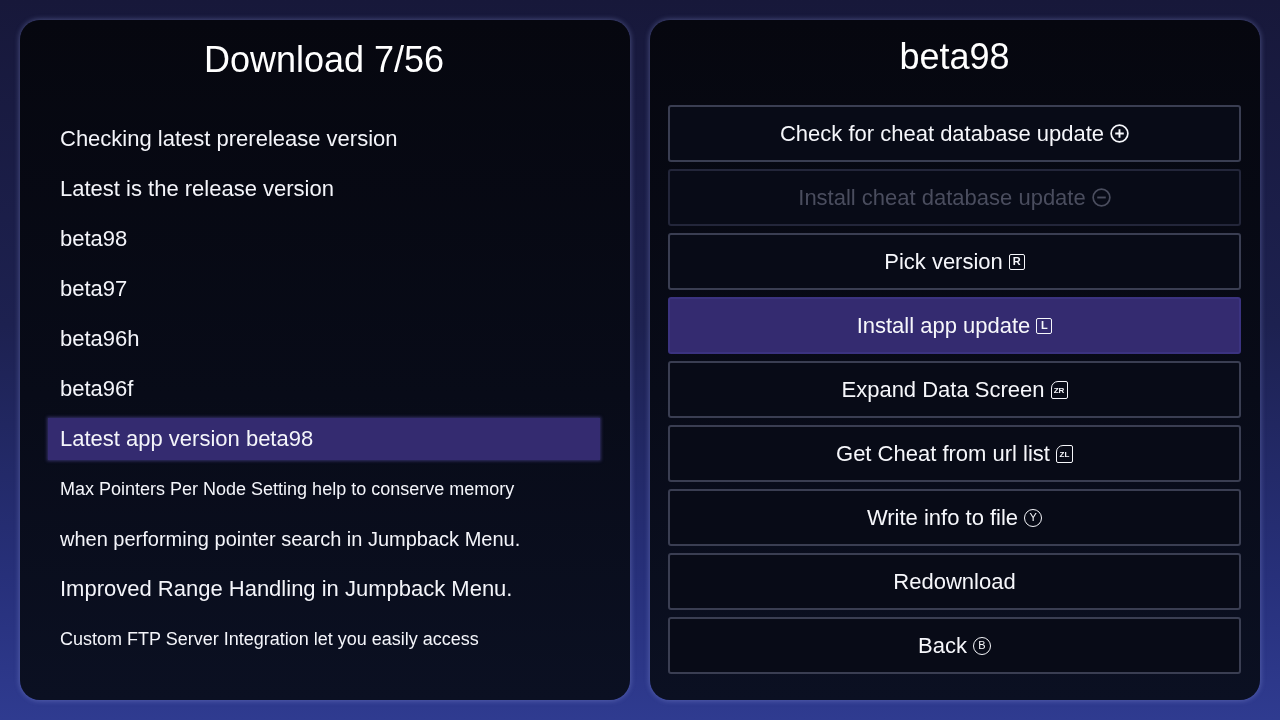 This screenshot has height=720, width=1280. Describe the element at coordinates (1016, 261) in the screenshot. I see `square-key-icon: R` at that location.